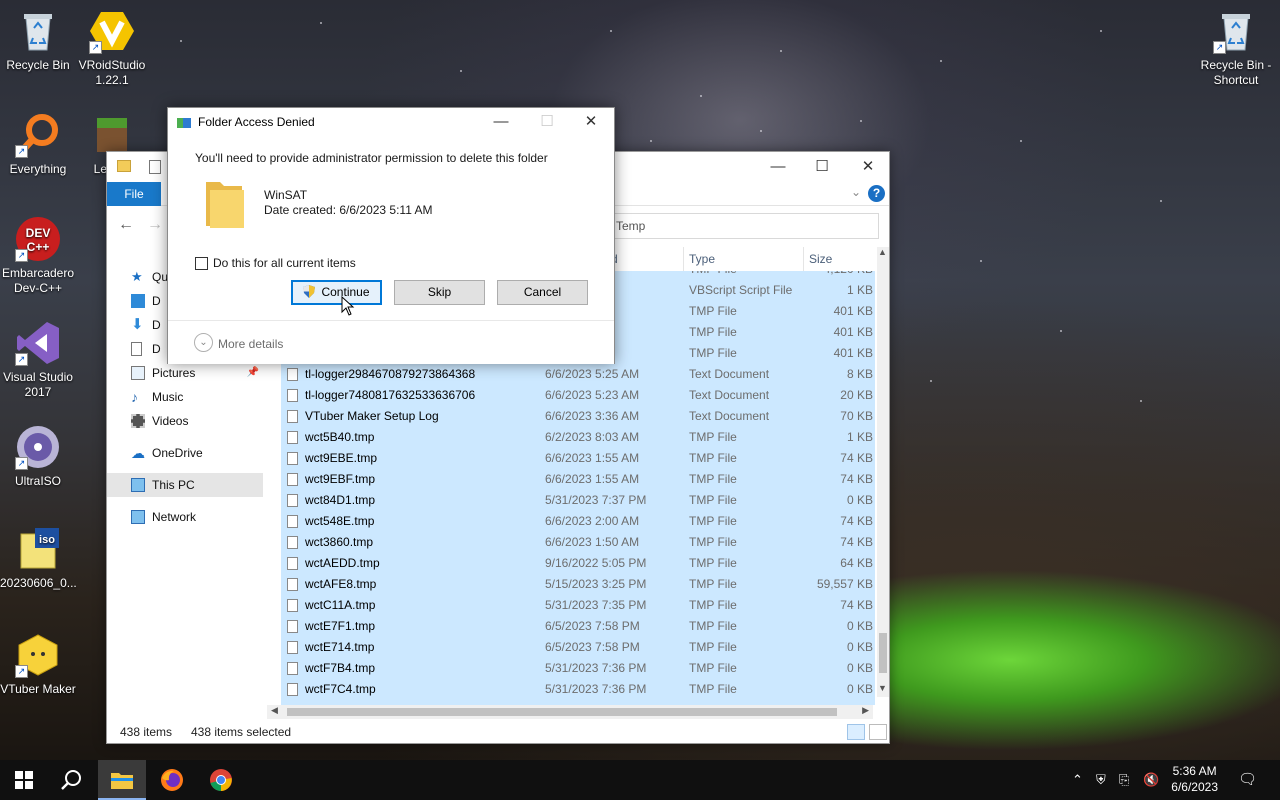  What do you see at coordinates (1194, 779) in the screenshot?
I see `clock: 5:36 AM 6/6/2023` at bounding box center [1194, 779].